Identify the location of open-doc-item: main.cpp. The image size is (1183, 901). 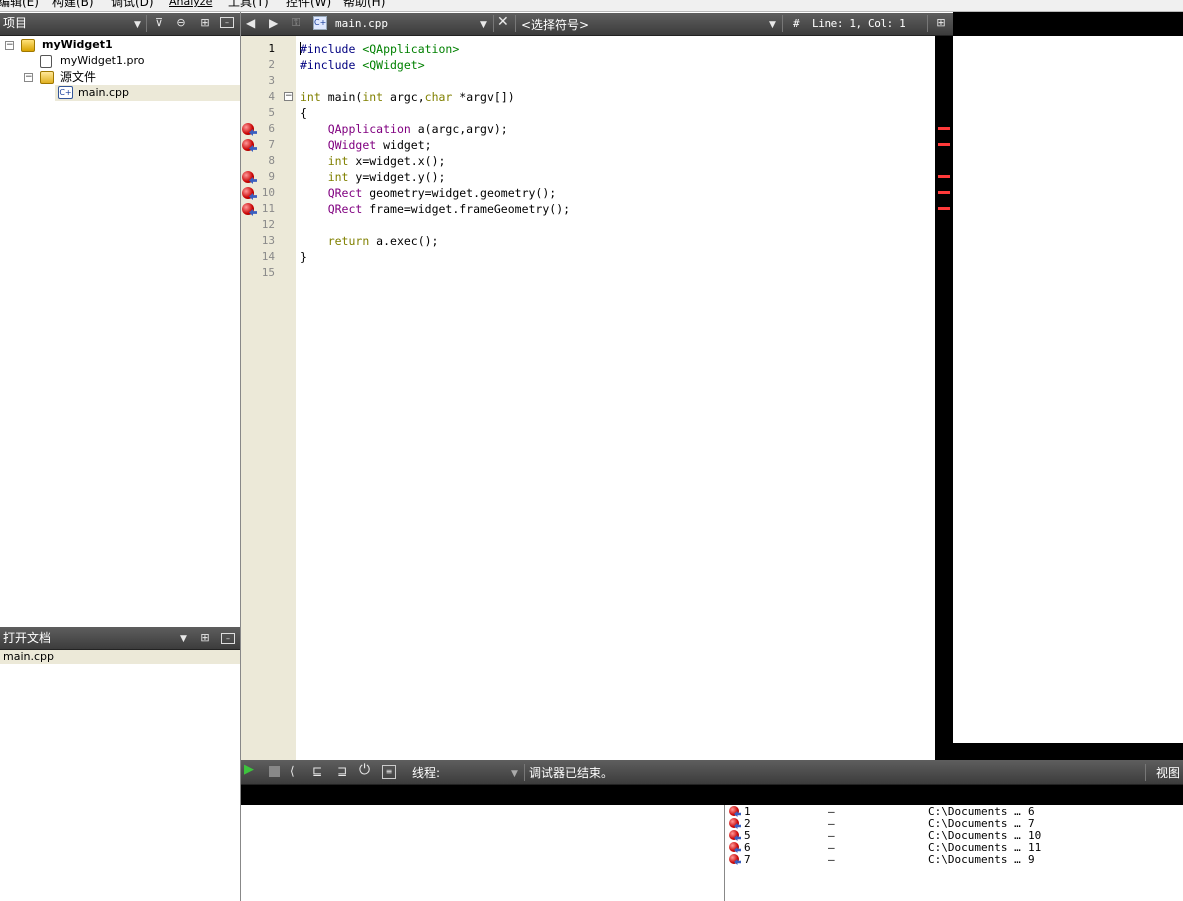
(120, 657).